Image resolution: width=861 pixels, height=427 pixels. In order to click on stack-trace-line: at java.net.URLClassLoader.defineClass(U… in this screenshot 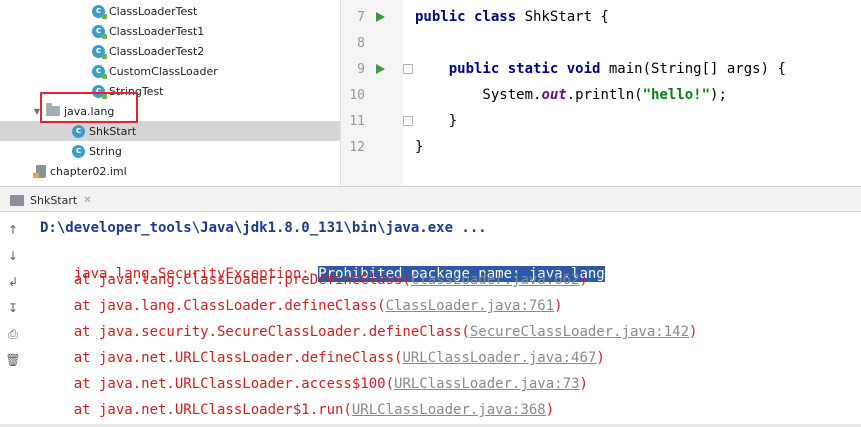, I will do `click(322, 358)`.